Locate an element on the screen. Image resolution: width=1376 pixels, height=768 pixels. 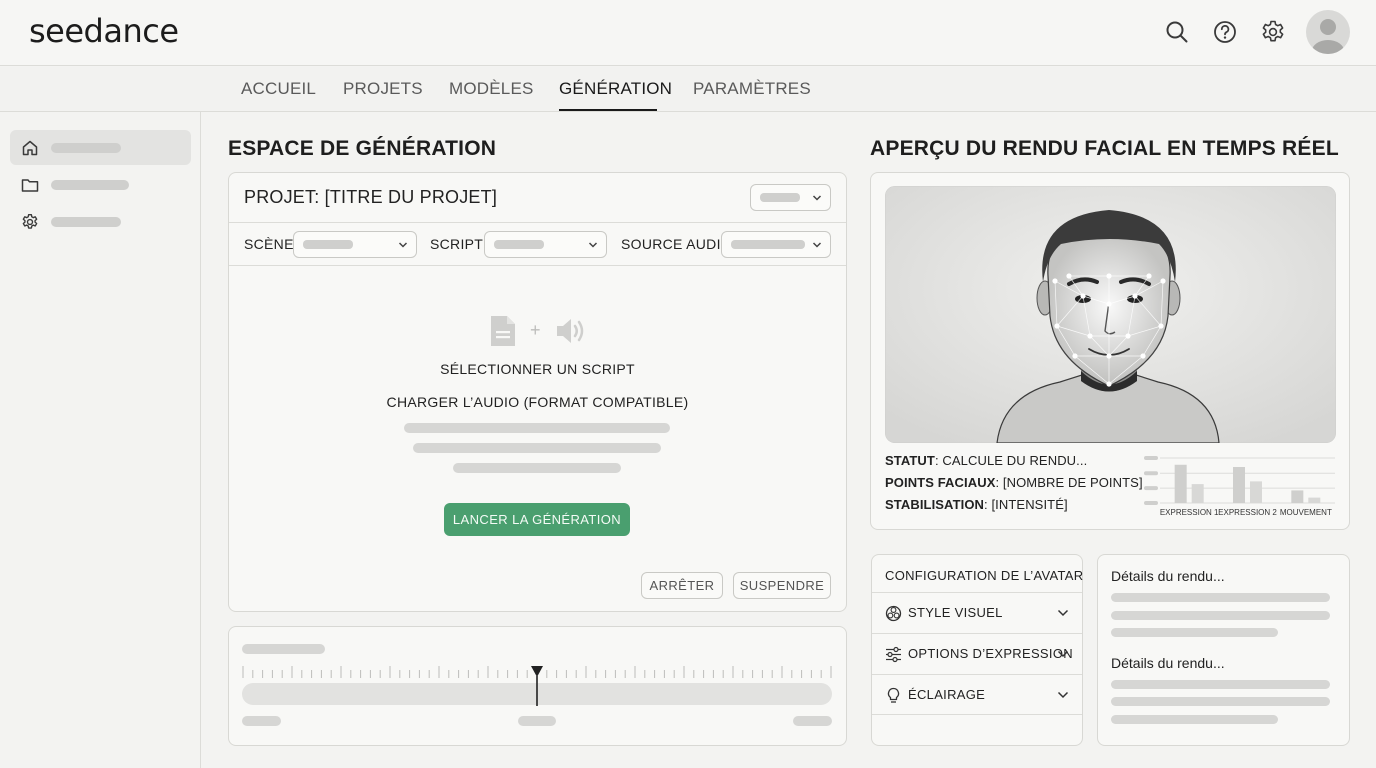
avatar-config-title: CONFIGURATION DE L’AVATAR is located at coordinates (984, 575).